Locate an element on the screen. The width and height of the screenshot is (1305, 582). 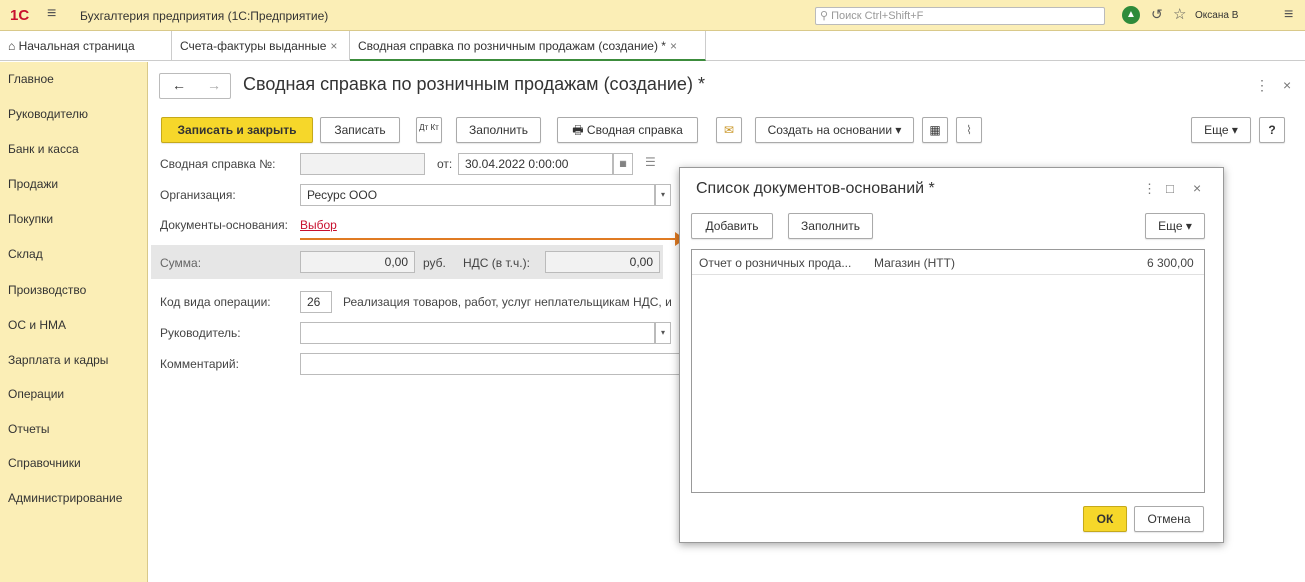
save-and-close-button: Записать и закрыть is located at coordinates (237, 130).